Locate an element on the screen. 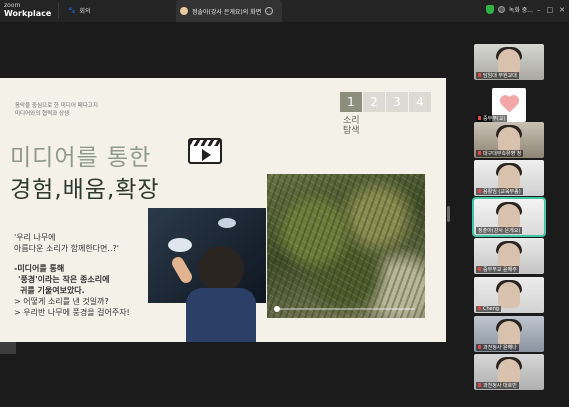  step-label-line1: 소리 is located at coordinates (351, 121).